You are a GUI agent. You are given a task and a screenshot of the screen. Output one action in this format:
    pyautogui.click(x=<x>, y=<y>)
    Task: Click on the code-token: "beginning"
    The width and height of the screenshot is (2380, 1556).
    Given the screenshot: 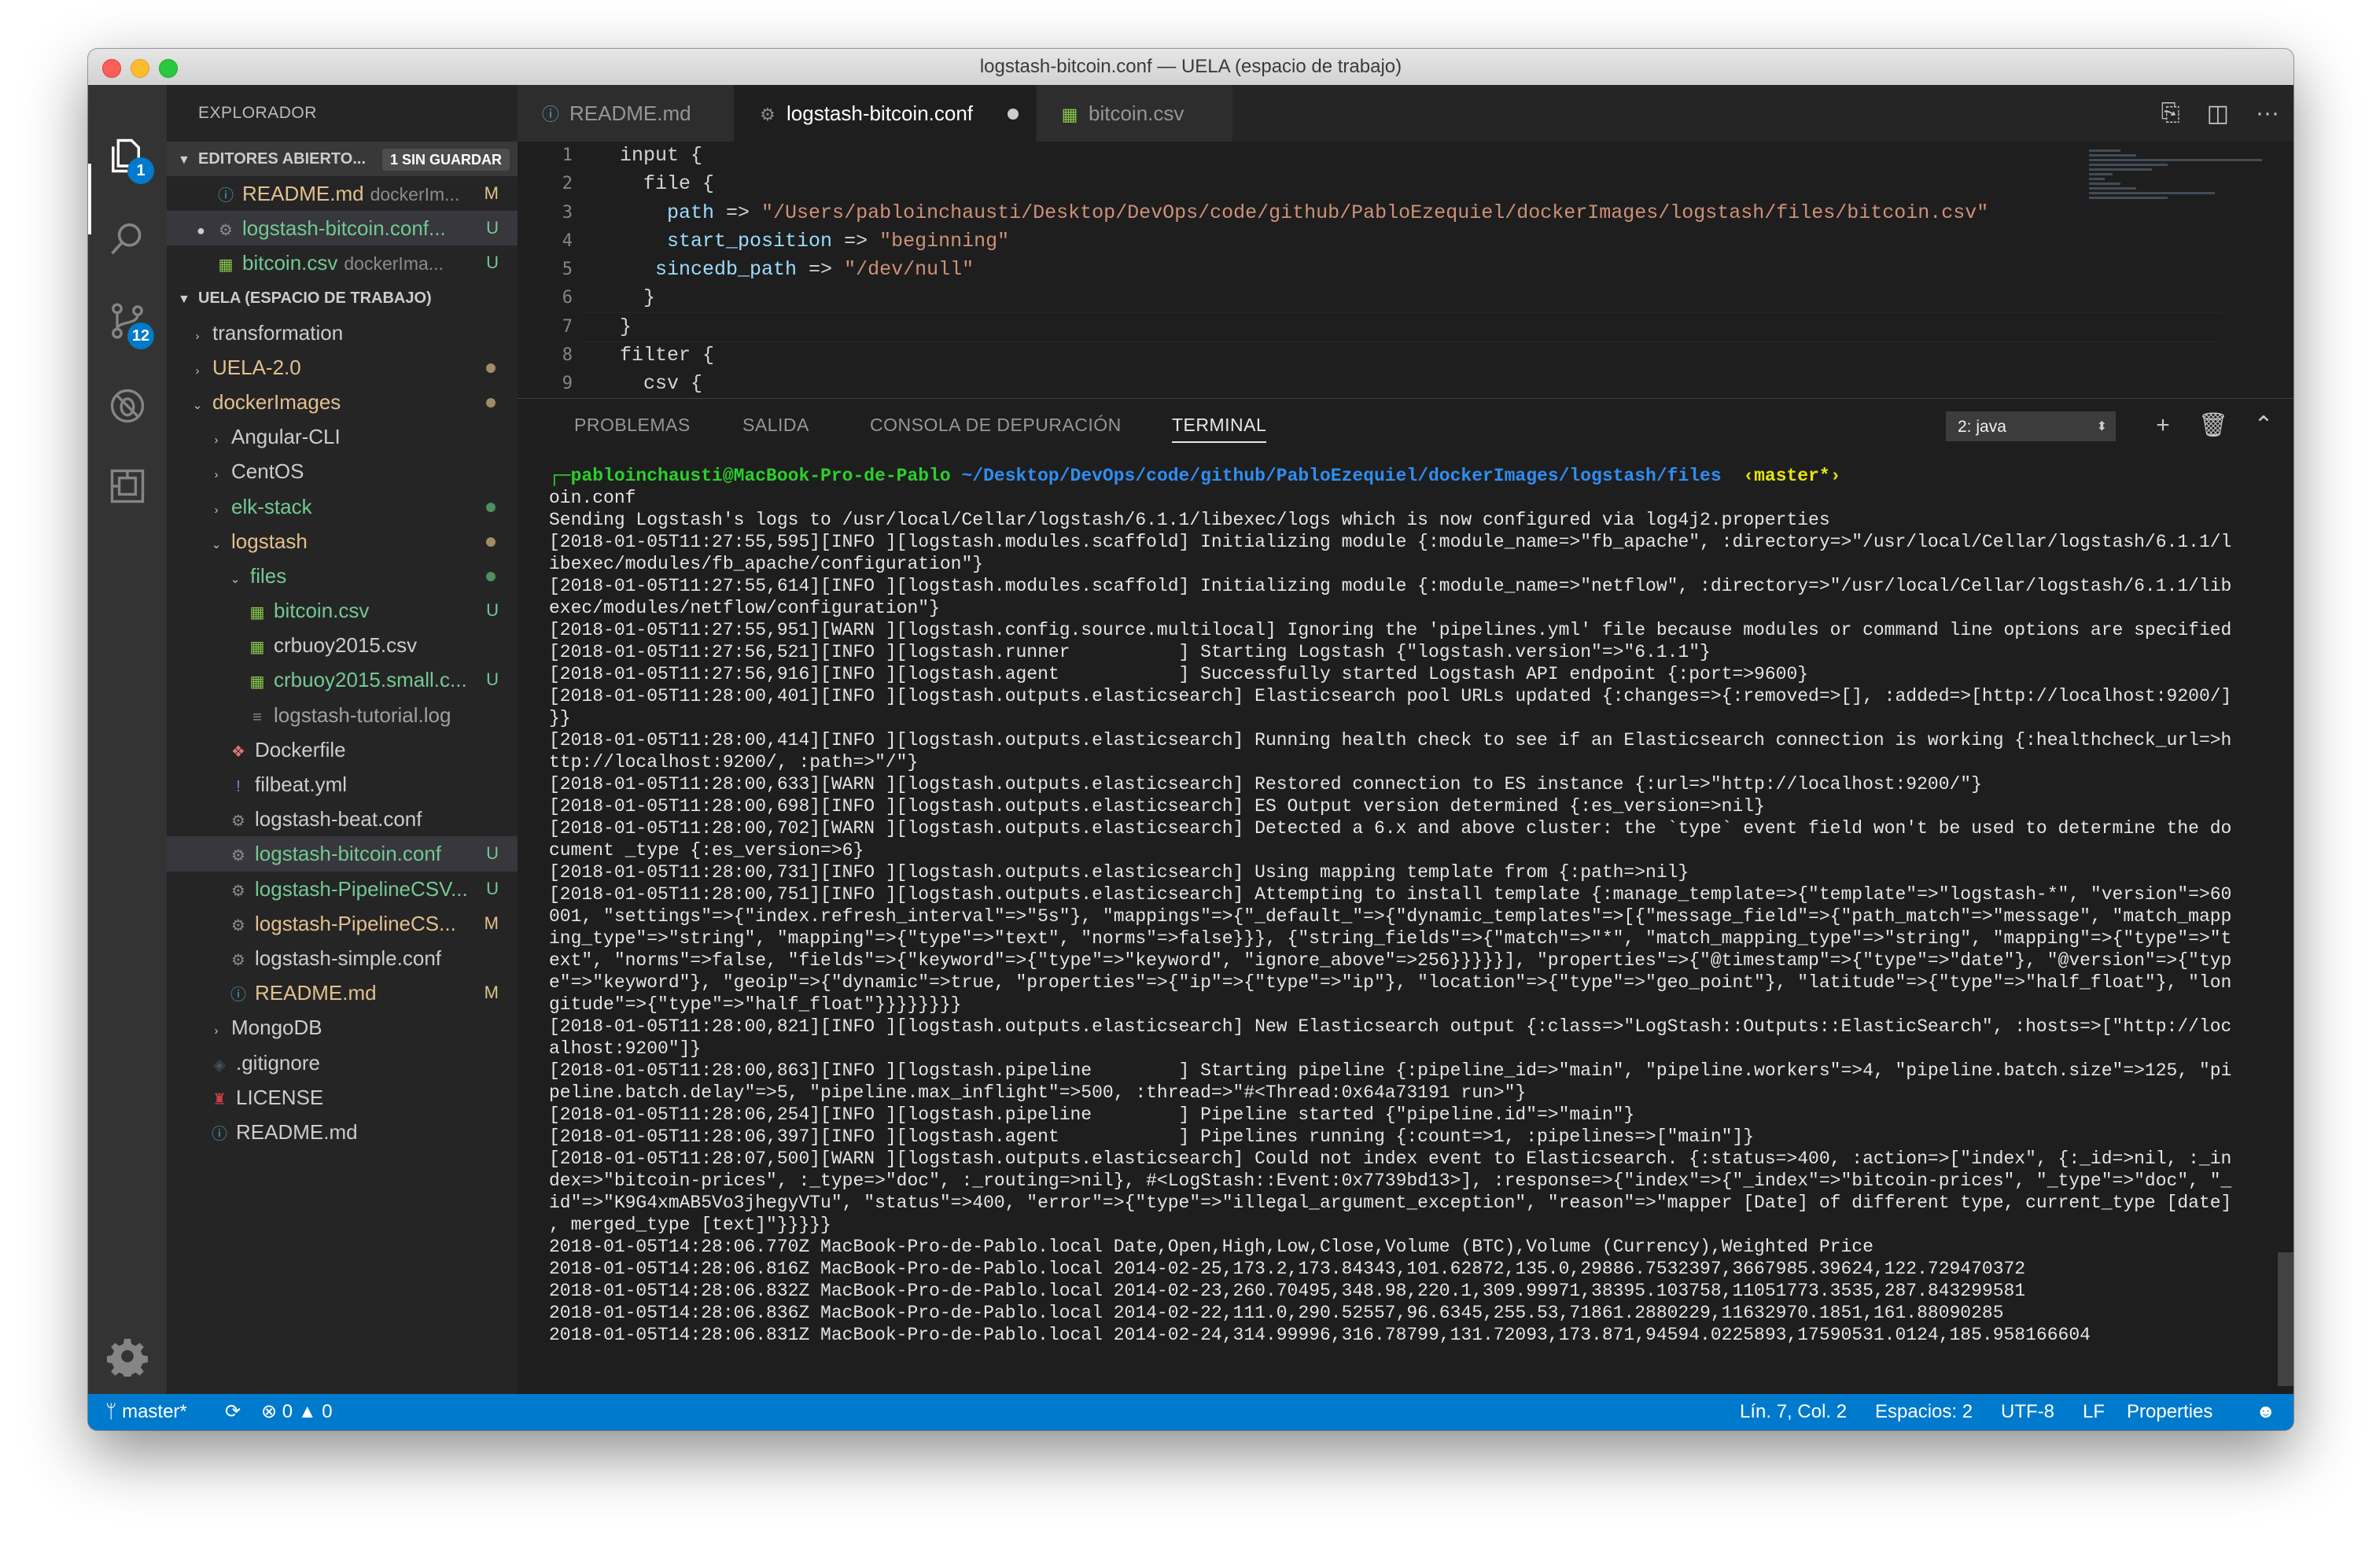 What is the action you would take?
    pyautogui.click(x=944, y=241)
    